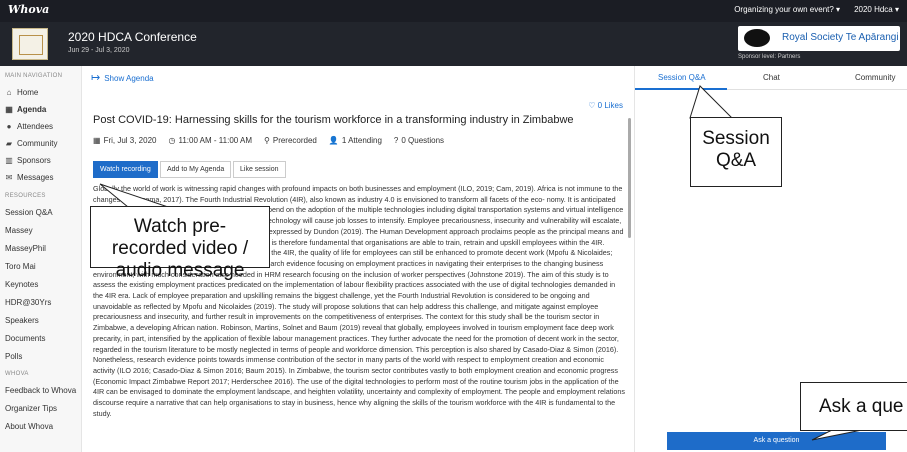  What do you see at coordinates (29, 126) in the screenshot?
I see `sidebar-item-attendees: ● Attendees` at bounding box center [29, 126].